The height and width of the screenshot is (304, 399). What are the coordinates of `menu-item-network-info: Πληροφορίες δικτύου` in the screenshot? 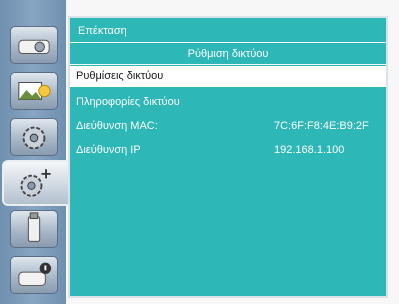 It's located at (228, 102).